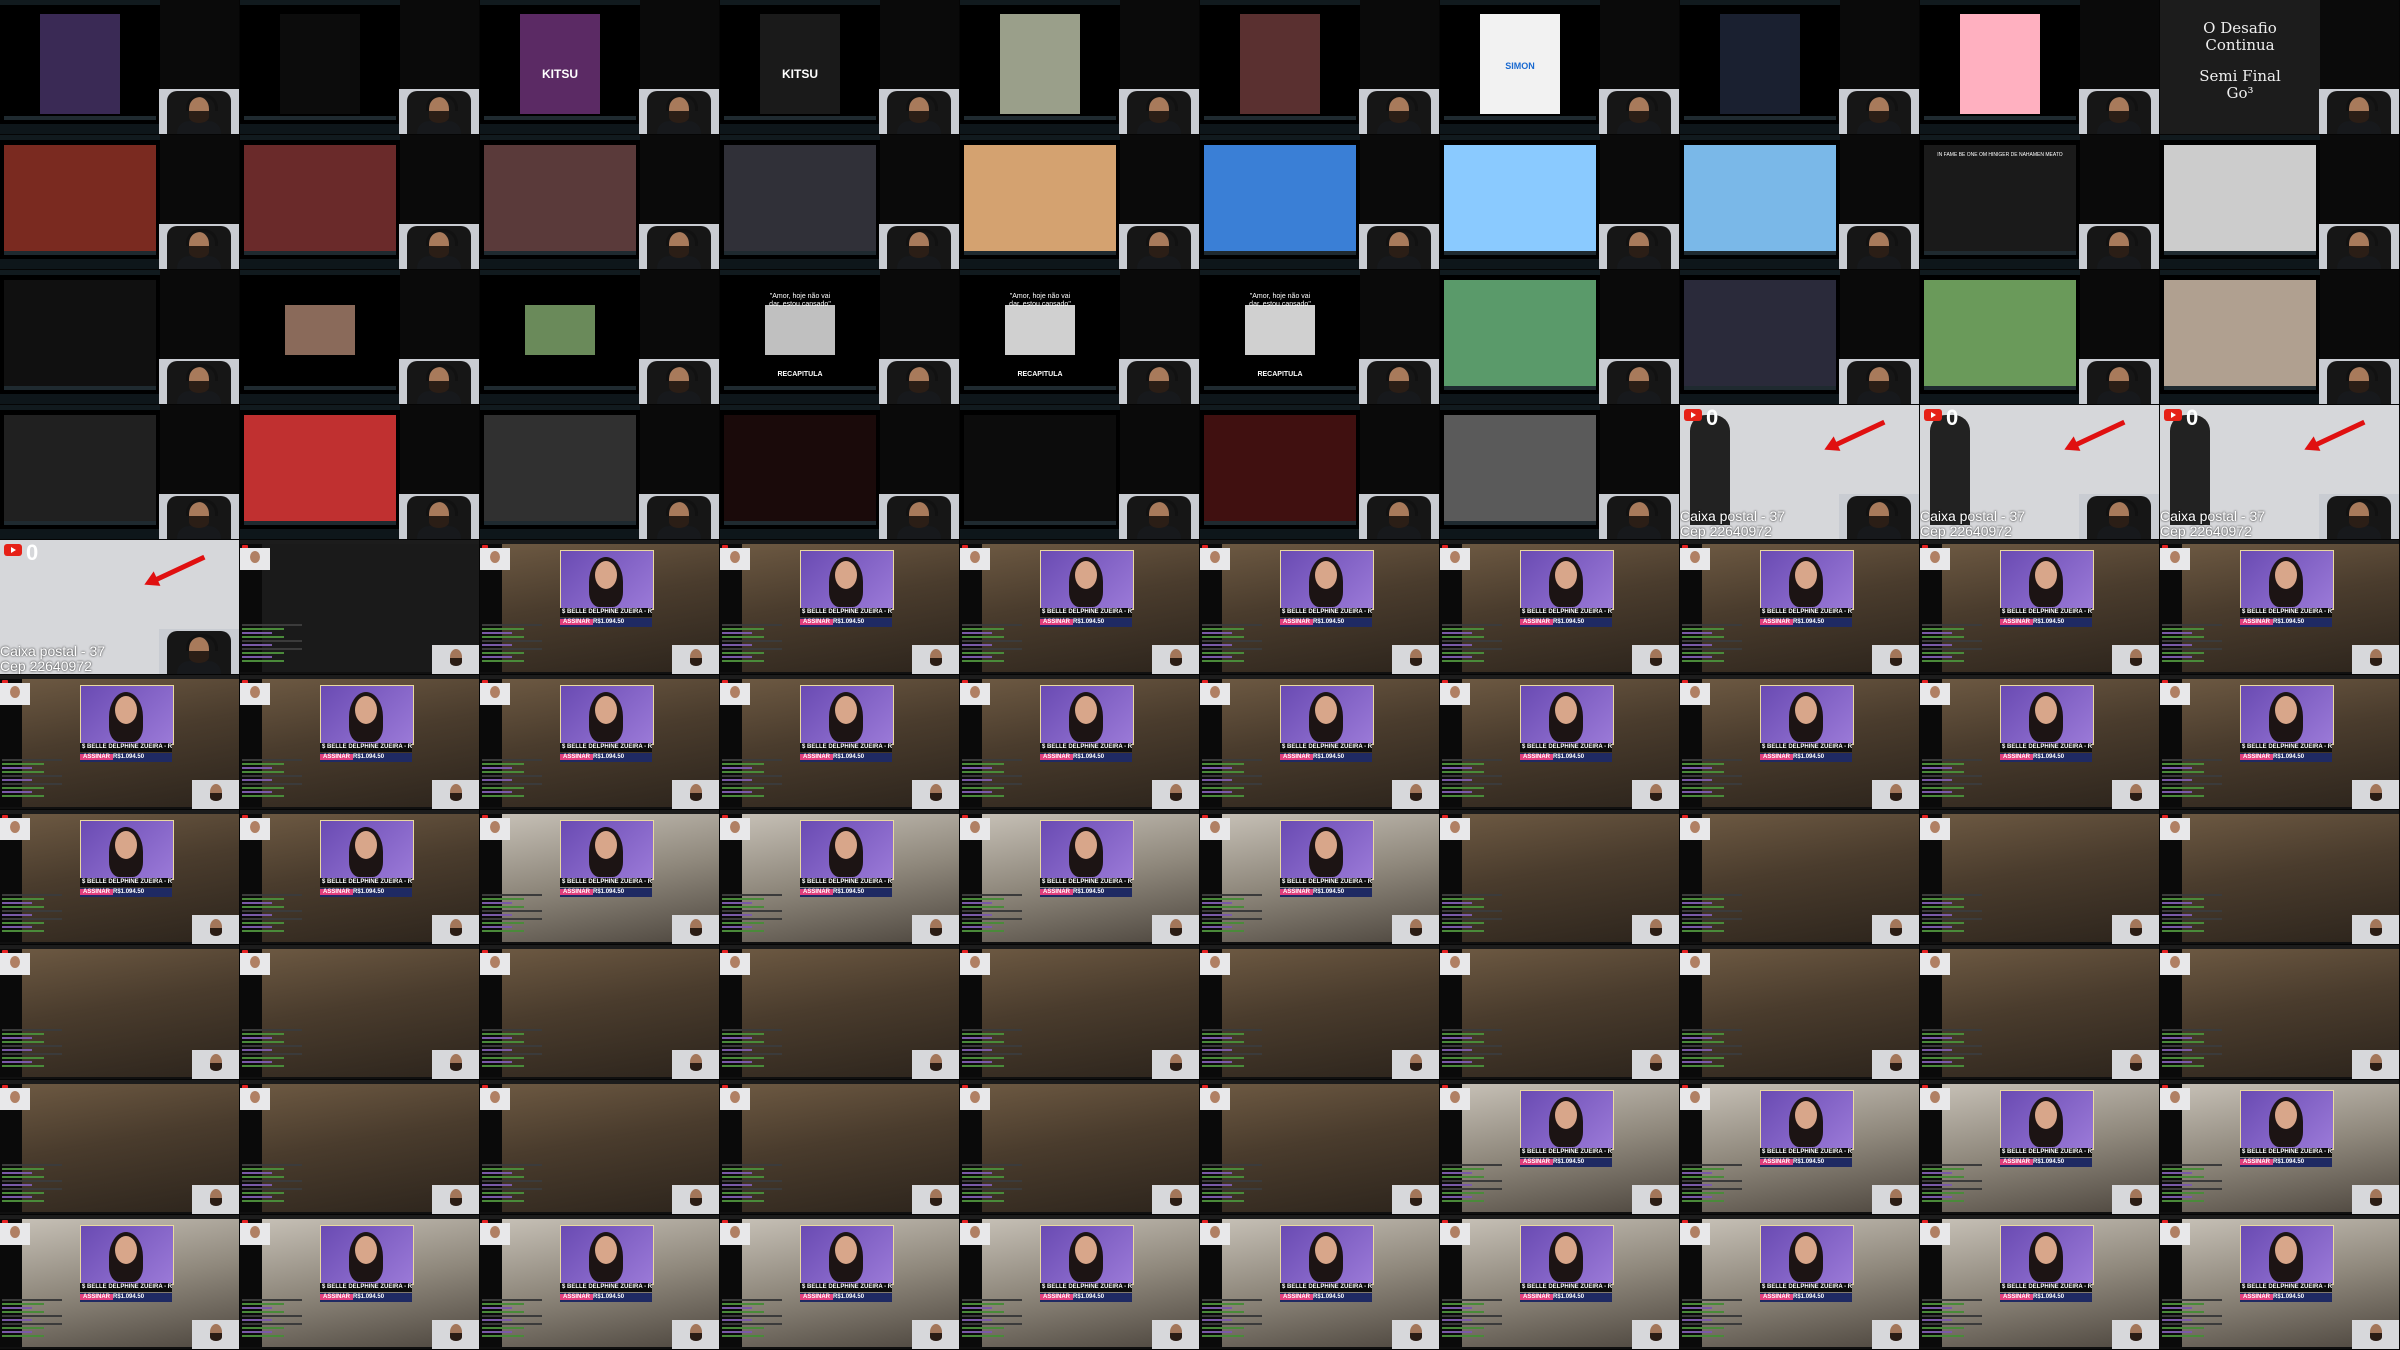 The image size is (2400, 1350). I want to click on thumbnail: SIMON, so click(1560, 67).